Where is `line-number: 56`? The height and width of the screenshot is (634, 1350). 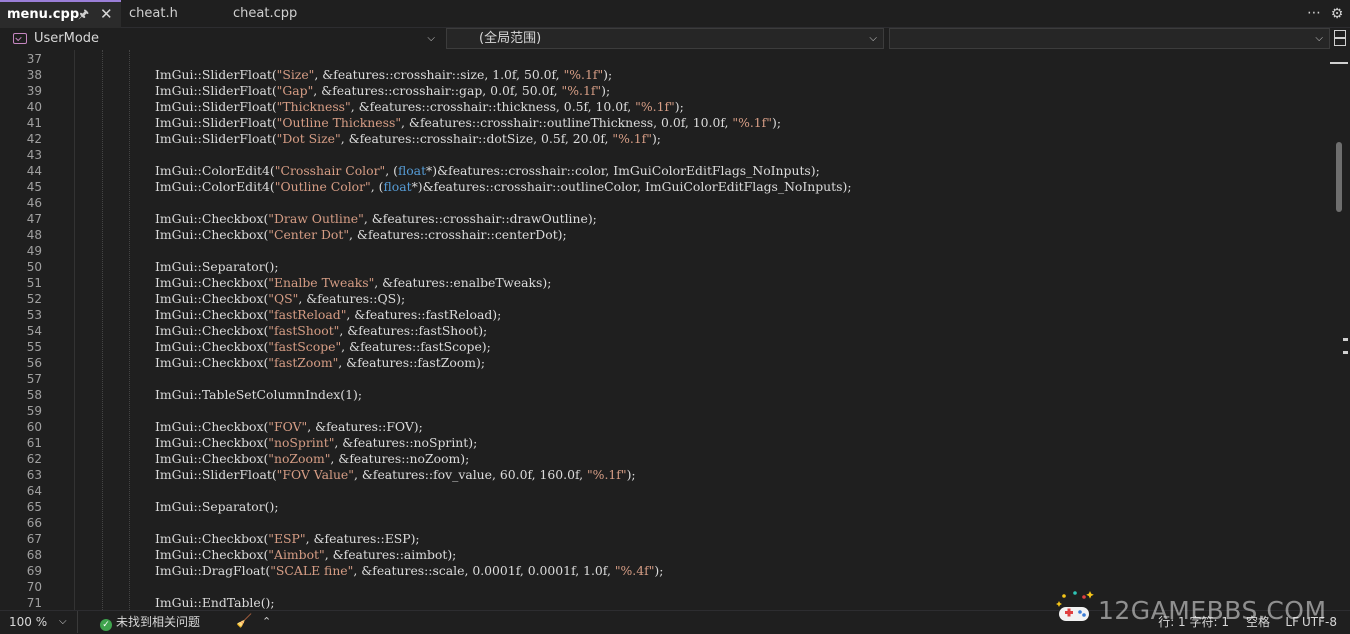
line-number: 56 is located at coordinates (34, 363).